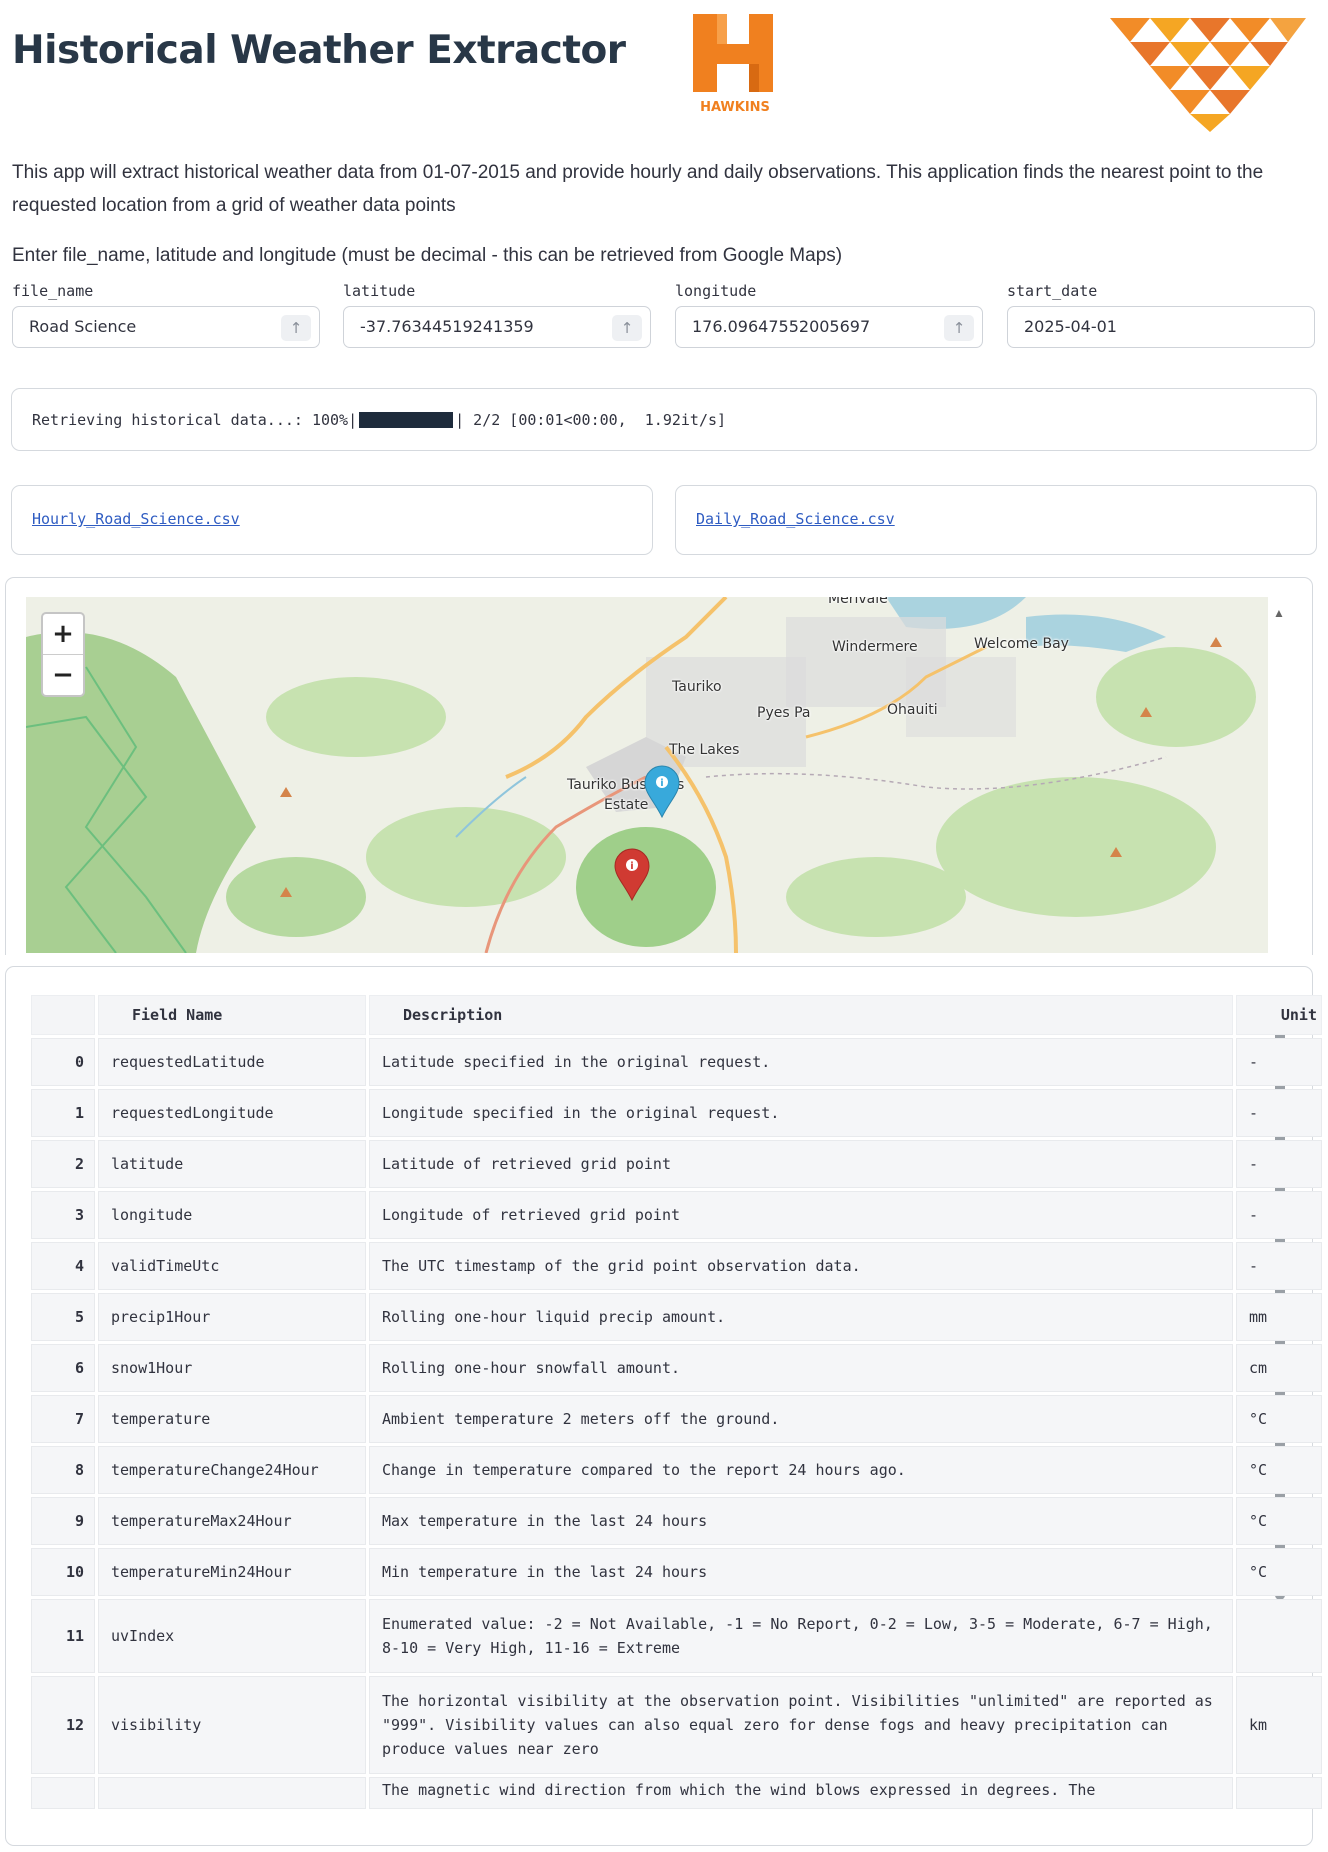  What do you see at coordinates (704, 750) in the screenshot?
I see `map-label: The Lakes` at bounding box center [704, 750].